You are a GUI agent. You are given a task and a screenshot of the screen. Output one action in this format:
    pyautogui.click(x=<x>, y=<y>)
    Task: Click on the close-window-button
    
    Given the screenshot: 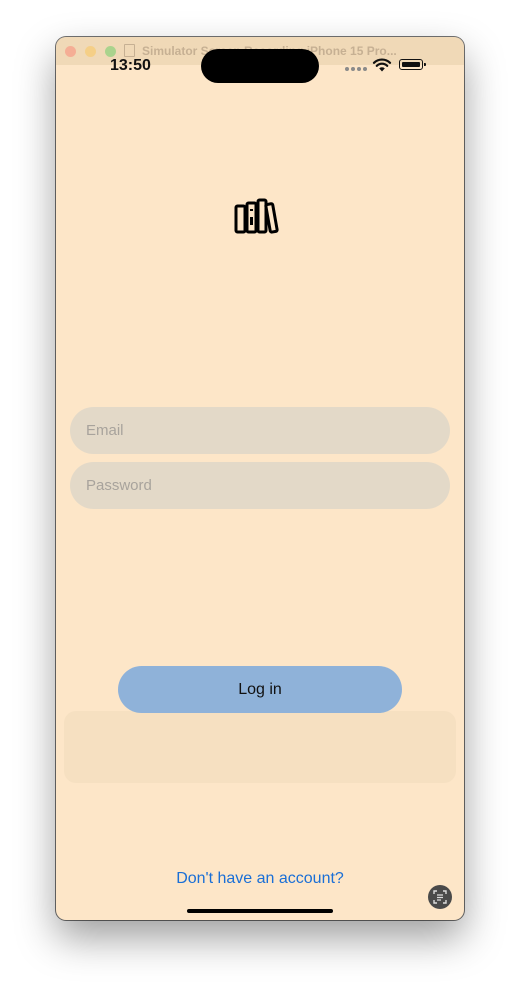 What is the action you would take?
    pyautogui.click(x=70, y=51)
    